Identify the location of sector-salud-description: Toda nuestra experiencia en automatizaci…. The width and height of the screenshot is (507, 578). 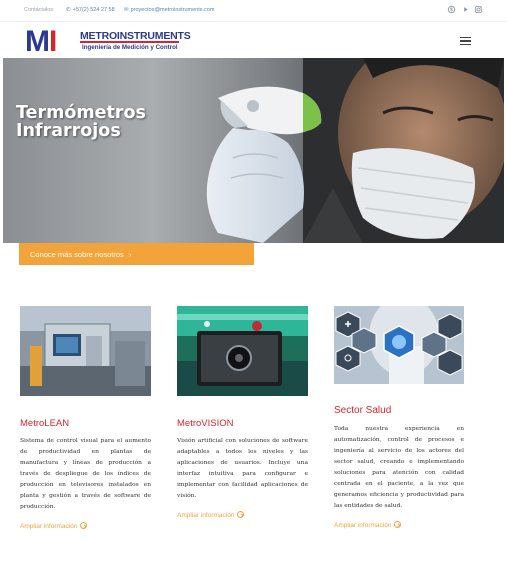
(399, 467).